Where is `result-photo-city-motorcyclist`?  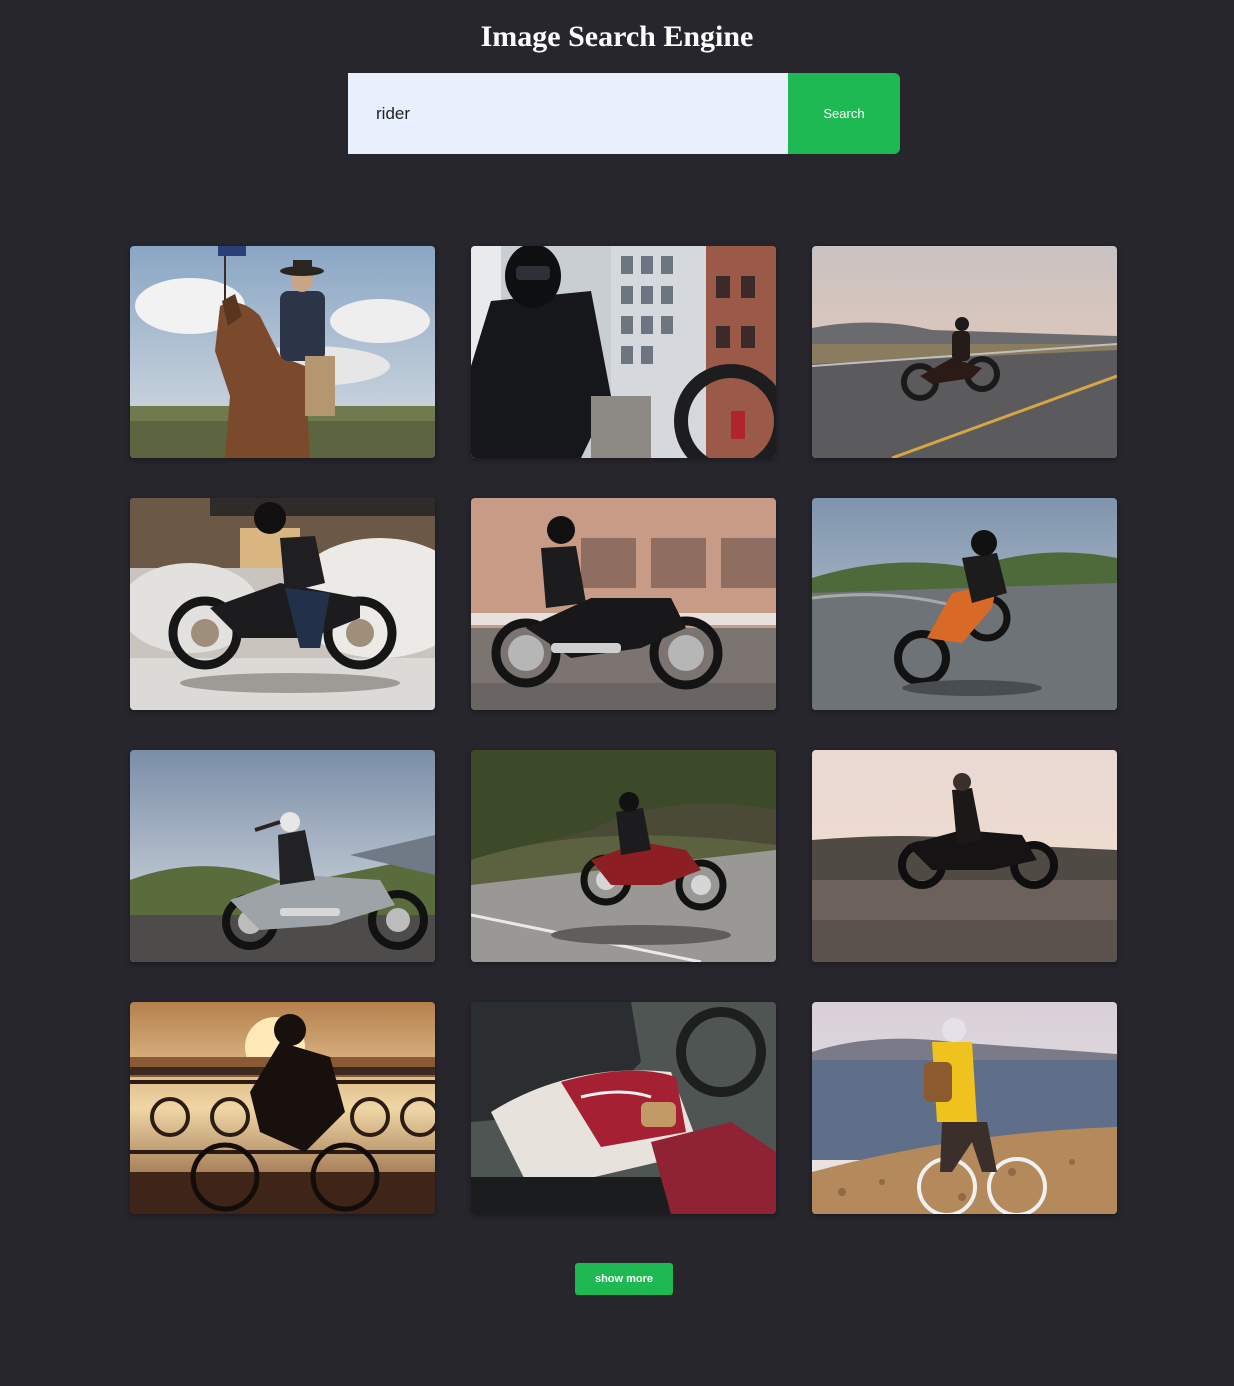
result-photo-city-motorcyclist is located at coordinates (623, 352).